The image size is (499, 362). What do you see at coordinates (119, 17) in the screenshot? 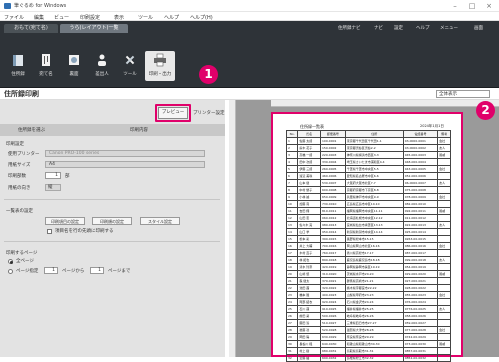
I see `menu-display: 表示` at bounding box center [119, 17].